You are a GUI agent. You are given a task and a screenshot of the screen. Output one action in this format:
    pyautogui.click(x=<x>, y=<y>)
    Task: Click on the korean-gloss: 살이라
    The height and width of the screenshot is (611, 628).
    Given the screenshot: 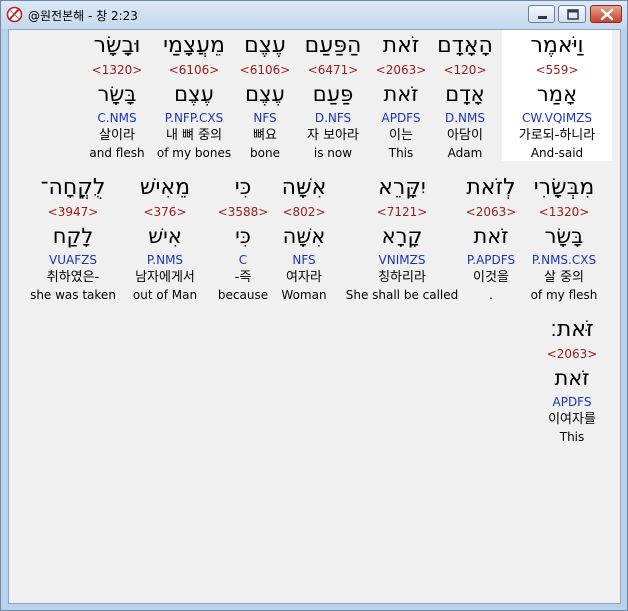 What is the action you would take?
    pyautogui.click(x=117, y=135)
    